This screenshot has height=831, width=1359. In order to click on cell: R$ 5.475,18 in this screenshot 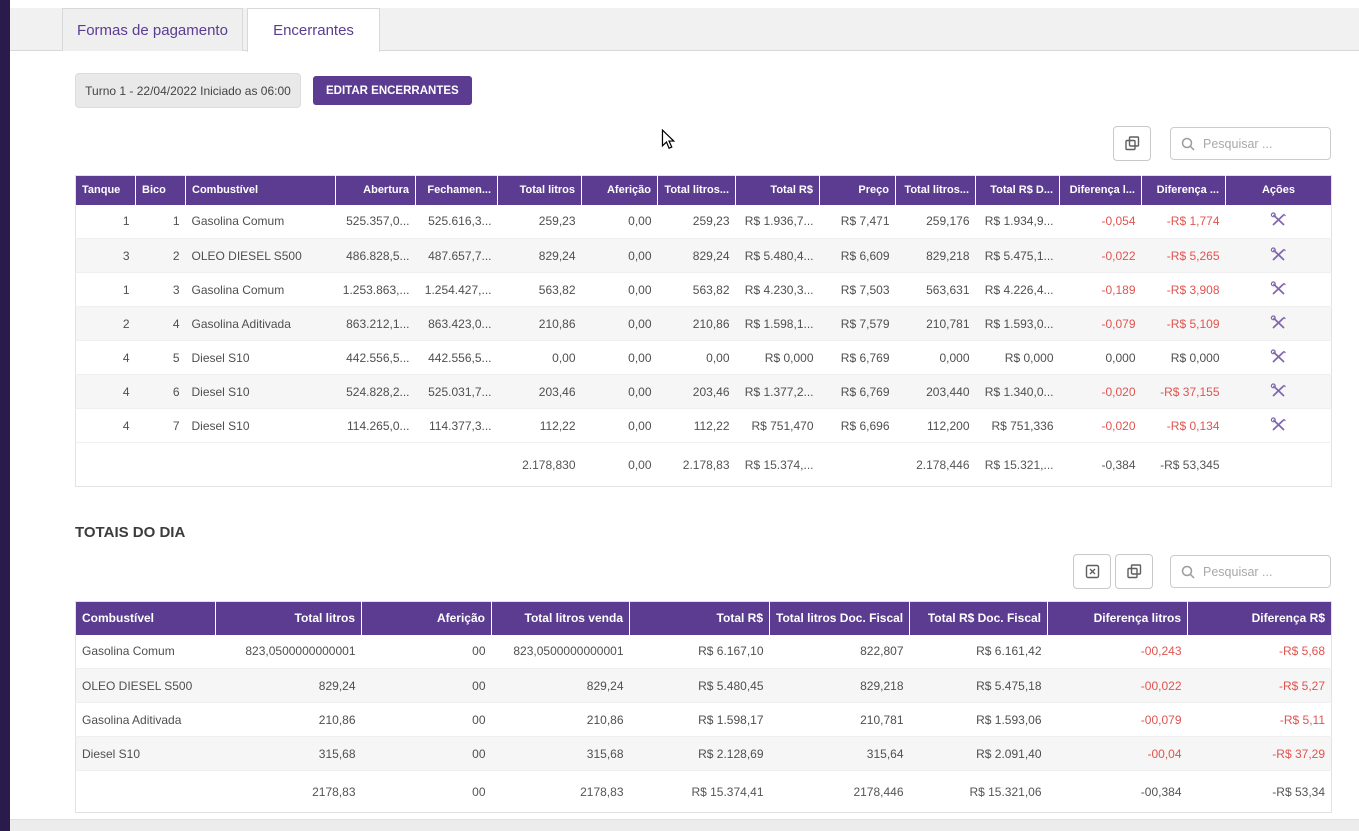, I will do `click(978, 685)`.